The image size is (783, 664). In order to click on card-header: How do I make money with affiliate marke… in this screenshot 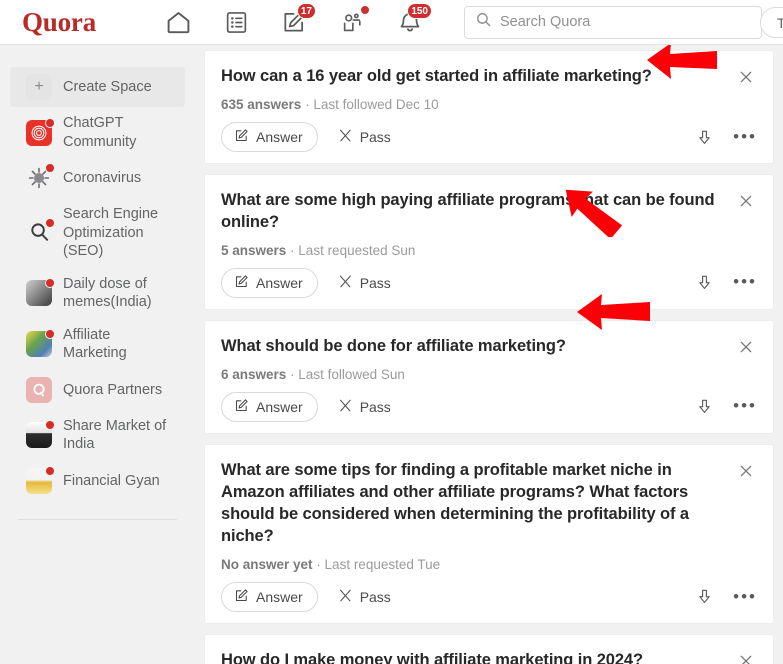, I will do `click(489, 656)`.